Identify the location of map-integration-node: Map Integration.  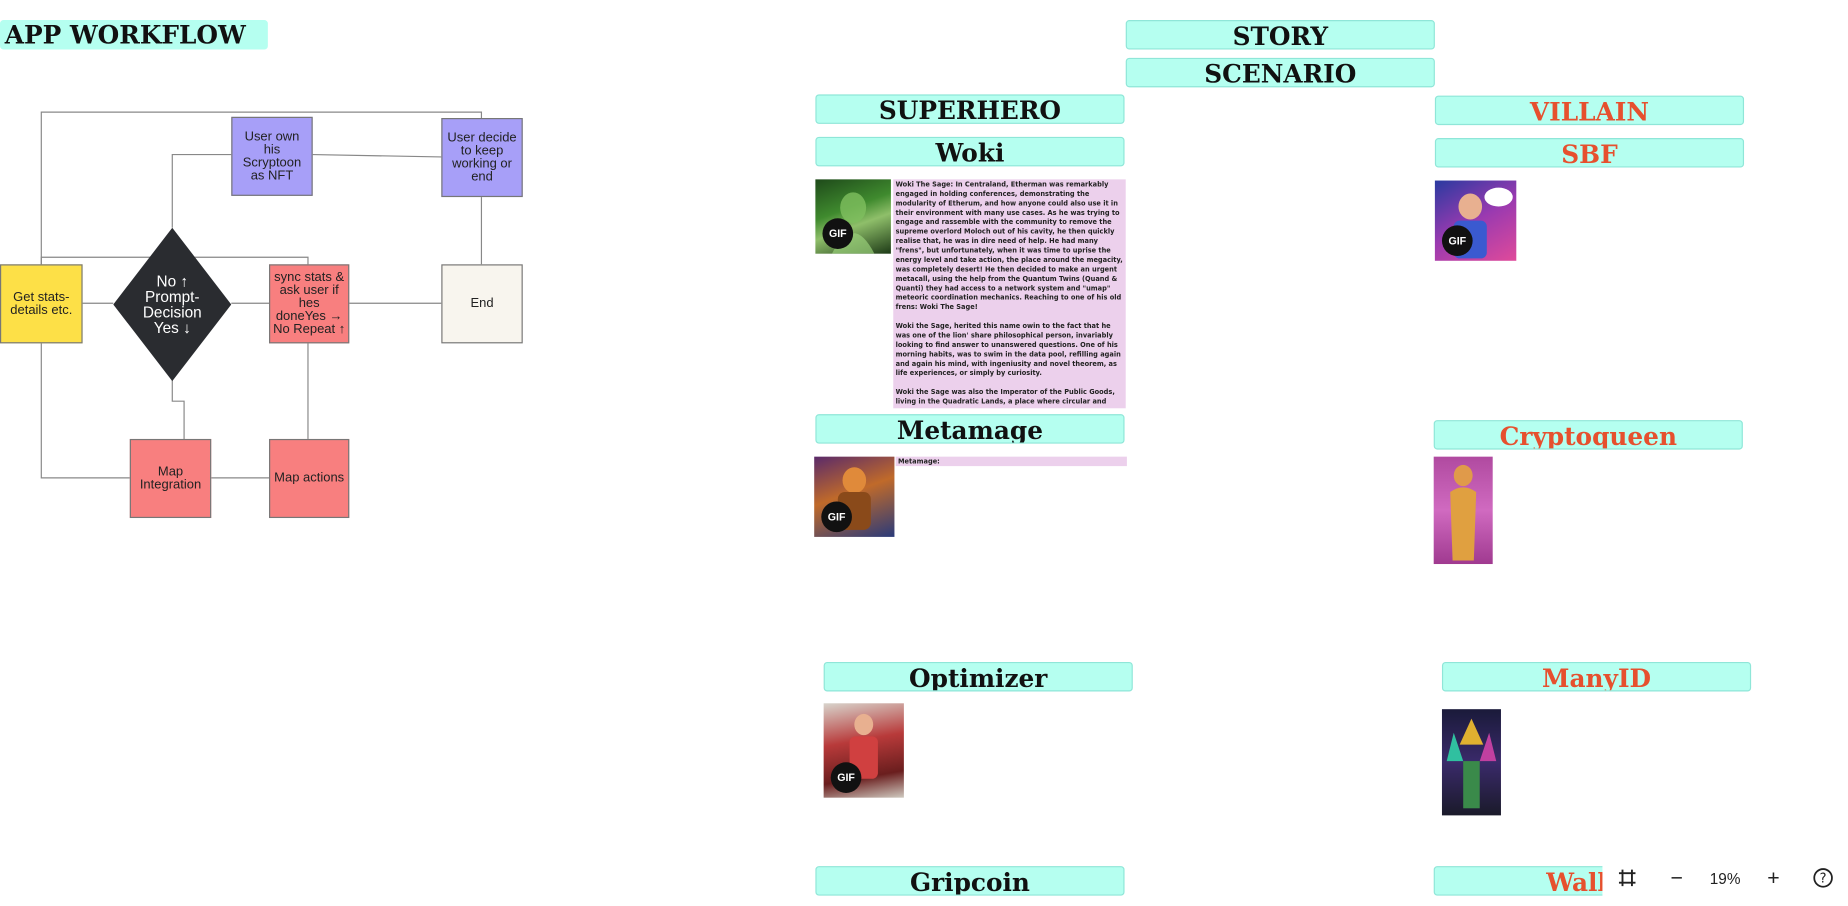
(170, 478).